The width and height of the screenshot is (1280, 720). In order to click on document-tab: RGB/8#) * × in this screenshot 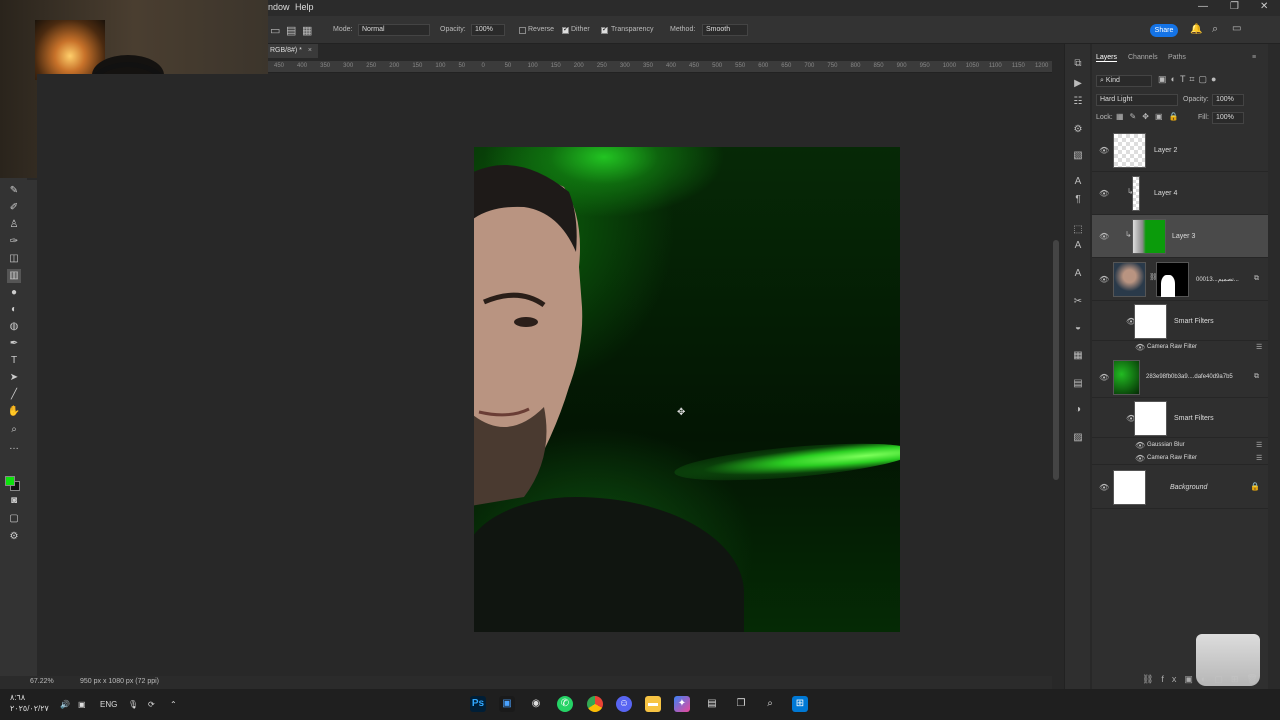, I will do `click(293, 51)`.